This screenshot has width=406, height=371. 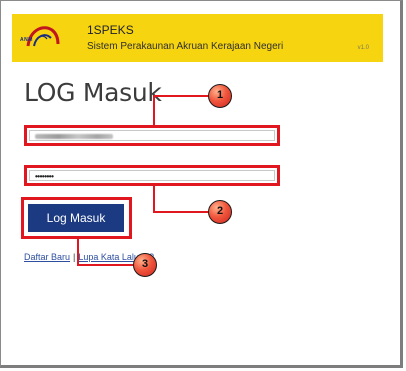 What do you see at coordinates (74, 136) in the screenshot?
I see `blurred-username-value` at bounding box center [74, 136].